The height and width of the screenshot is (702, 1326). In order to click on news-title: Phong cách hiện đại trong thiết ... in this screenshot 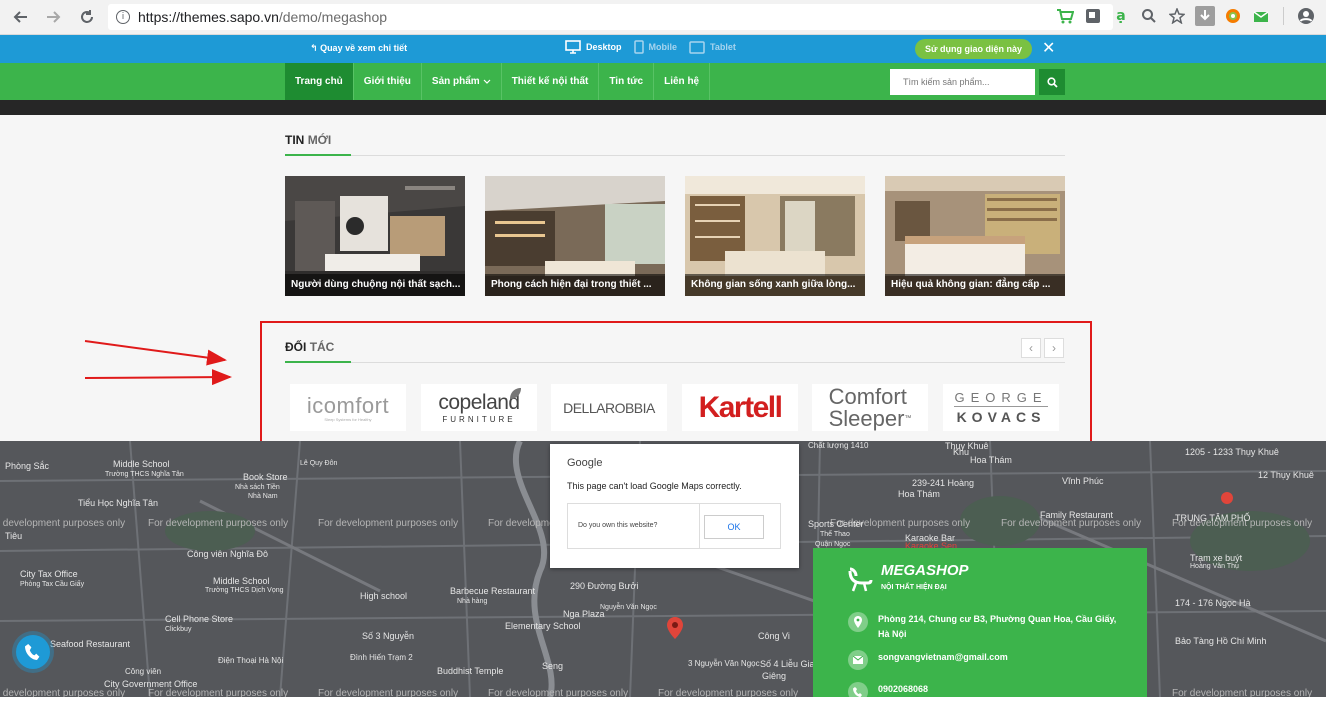, I will do `click(575, 285)`.